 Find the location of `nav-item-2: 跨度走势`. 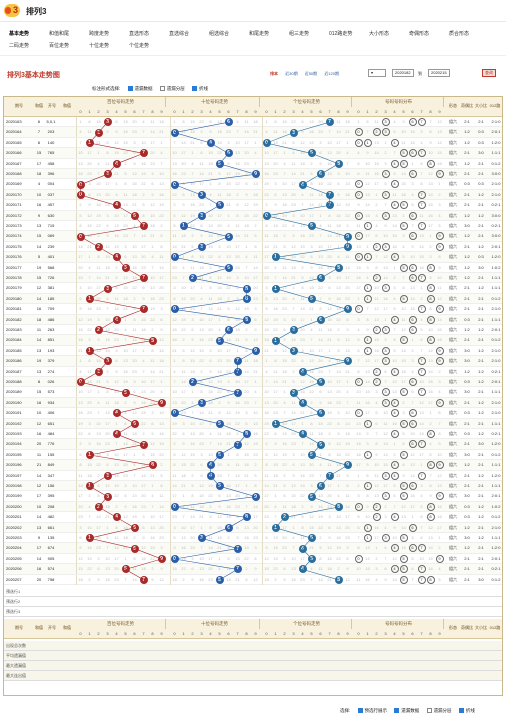

nav-item-2: 跨度走势 is located at coordinates (99, 33).